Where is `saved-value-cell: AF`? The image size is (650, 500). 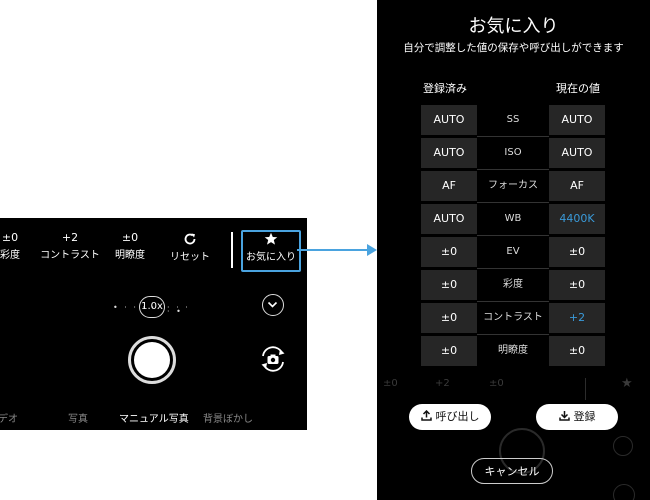 saved-value-cell: AF is located at coordinates (449, 186).